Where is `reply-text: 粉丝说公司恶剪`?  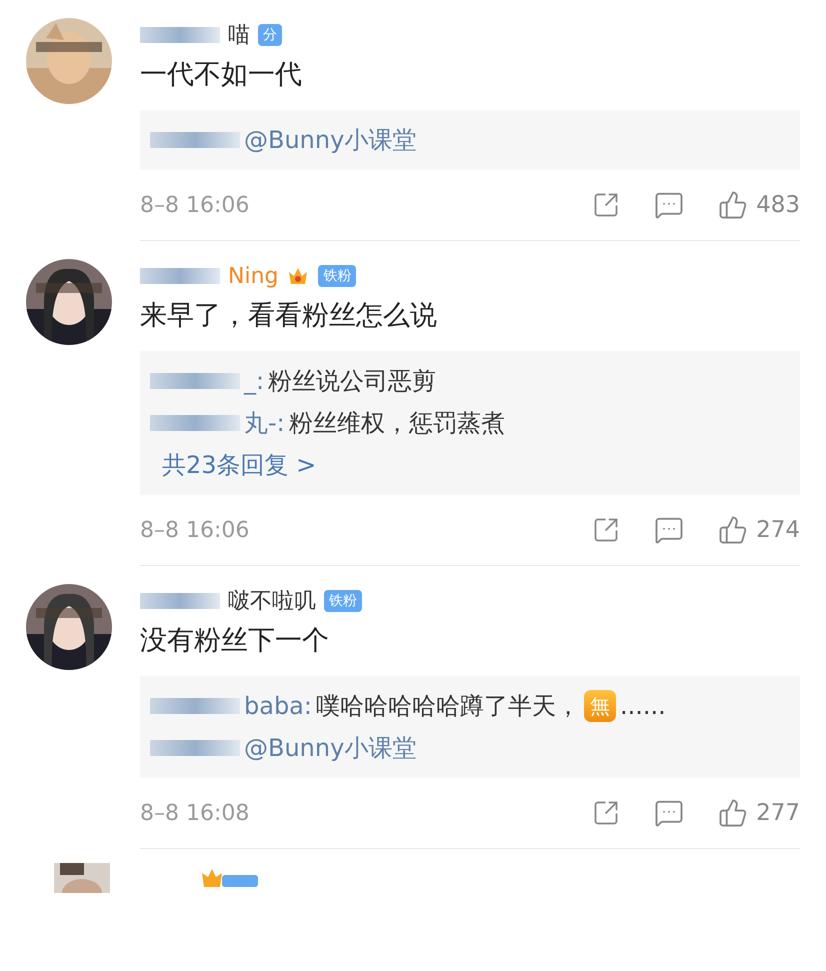 reply-text: 粉丝说公司恶剪 is located at coordinates (352, 381).